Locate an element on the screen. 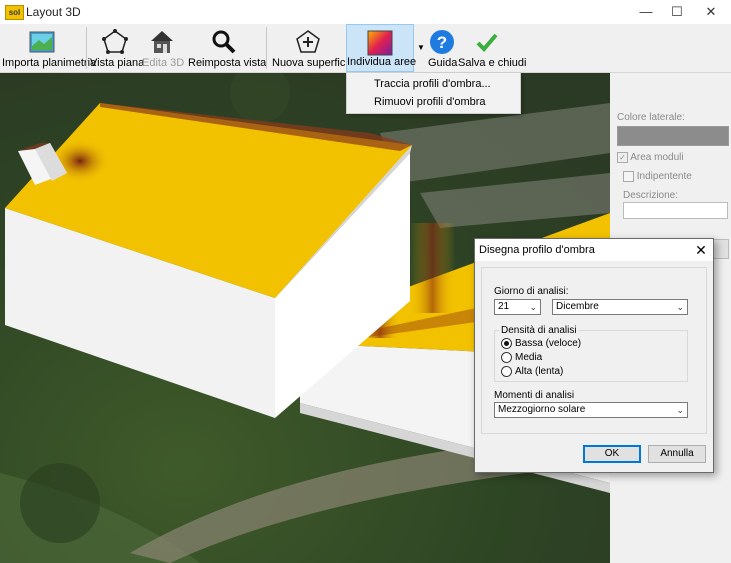 The image size is (731, 563). density-option-low: Bassa (veloce) is located at coordinates (541, 345).